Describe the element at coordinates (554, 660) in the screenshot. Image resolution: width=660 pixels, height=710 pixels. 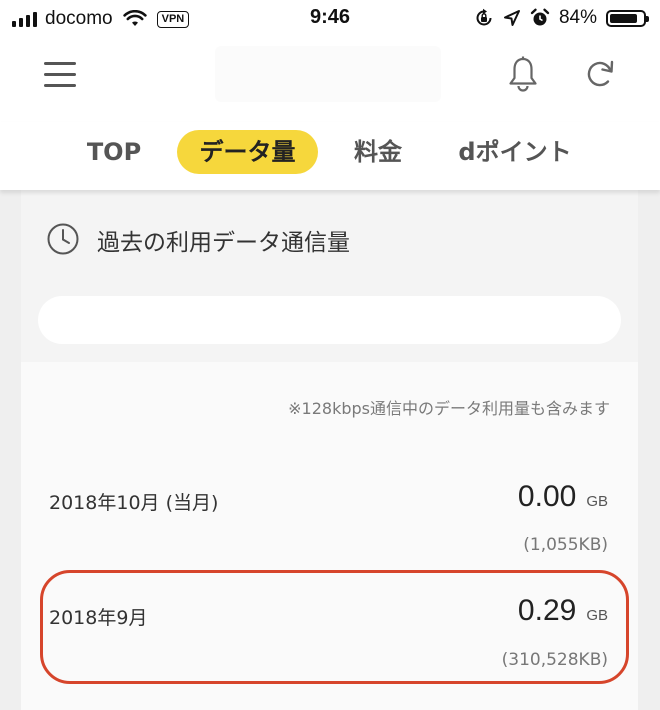
I see `usage-row-kb: (310,528KB)` at that location.